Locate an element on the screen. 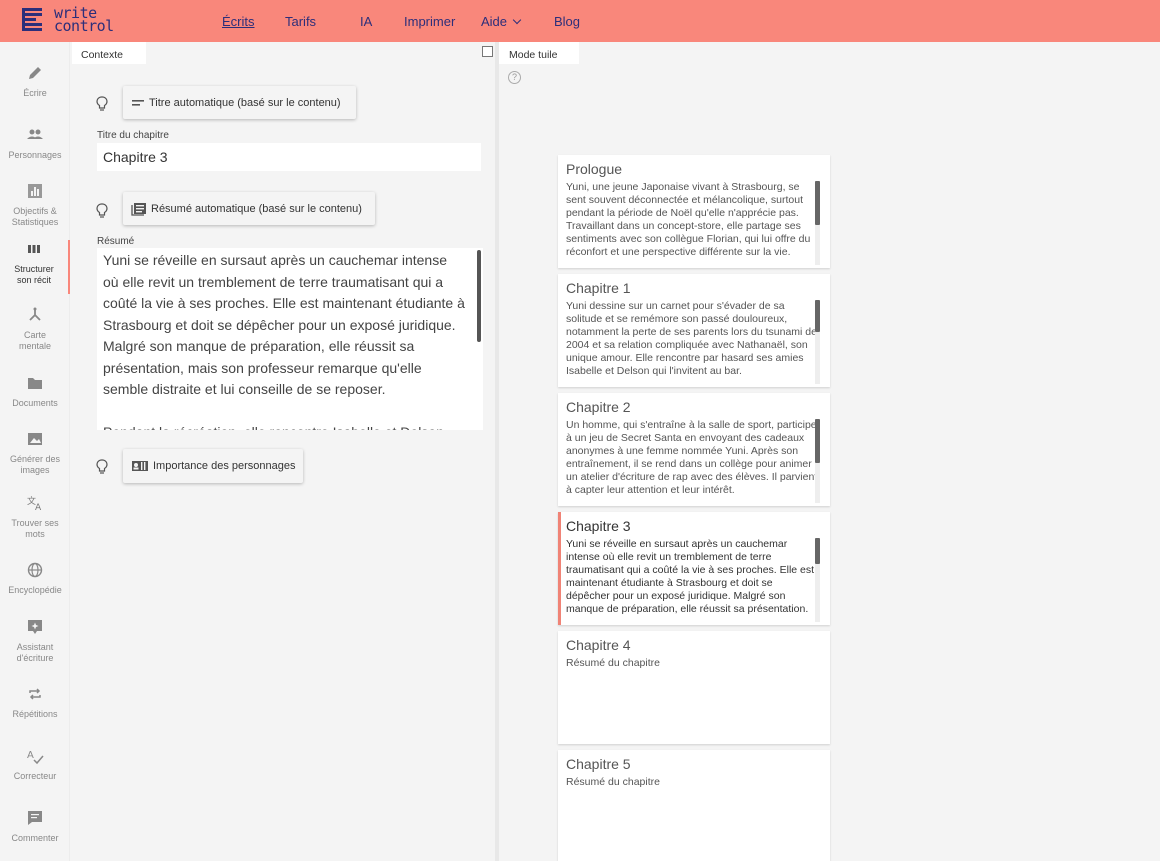  chapter-tile-5: Chapitre 5 Résumé du chapitre is located at coordinates (694, 805).